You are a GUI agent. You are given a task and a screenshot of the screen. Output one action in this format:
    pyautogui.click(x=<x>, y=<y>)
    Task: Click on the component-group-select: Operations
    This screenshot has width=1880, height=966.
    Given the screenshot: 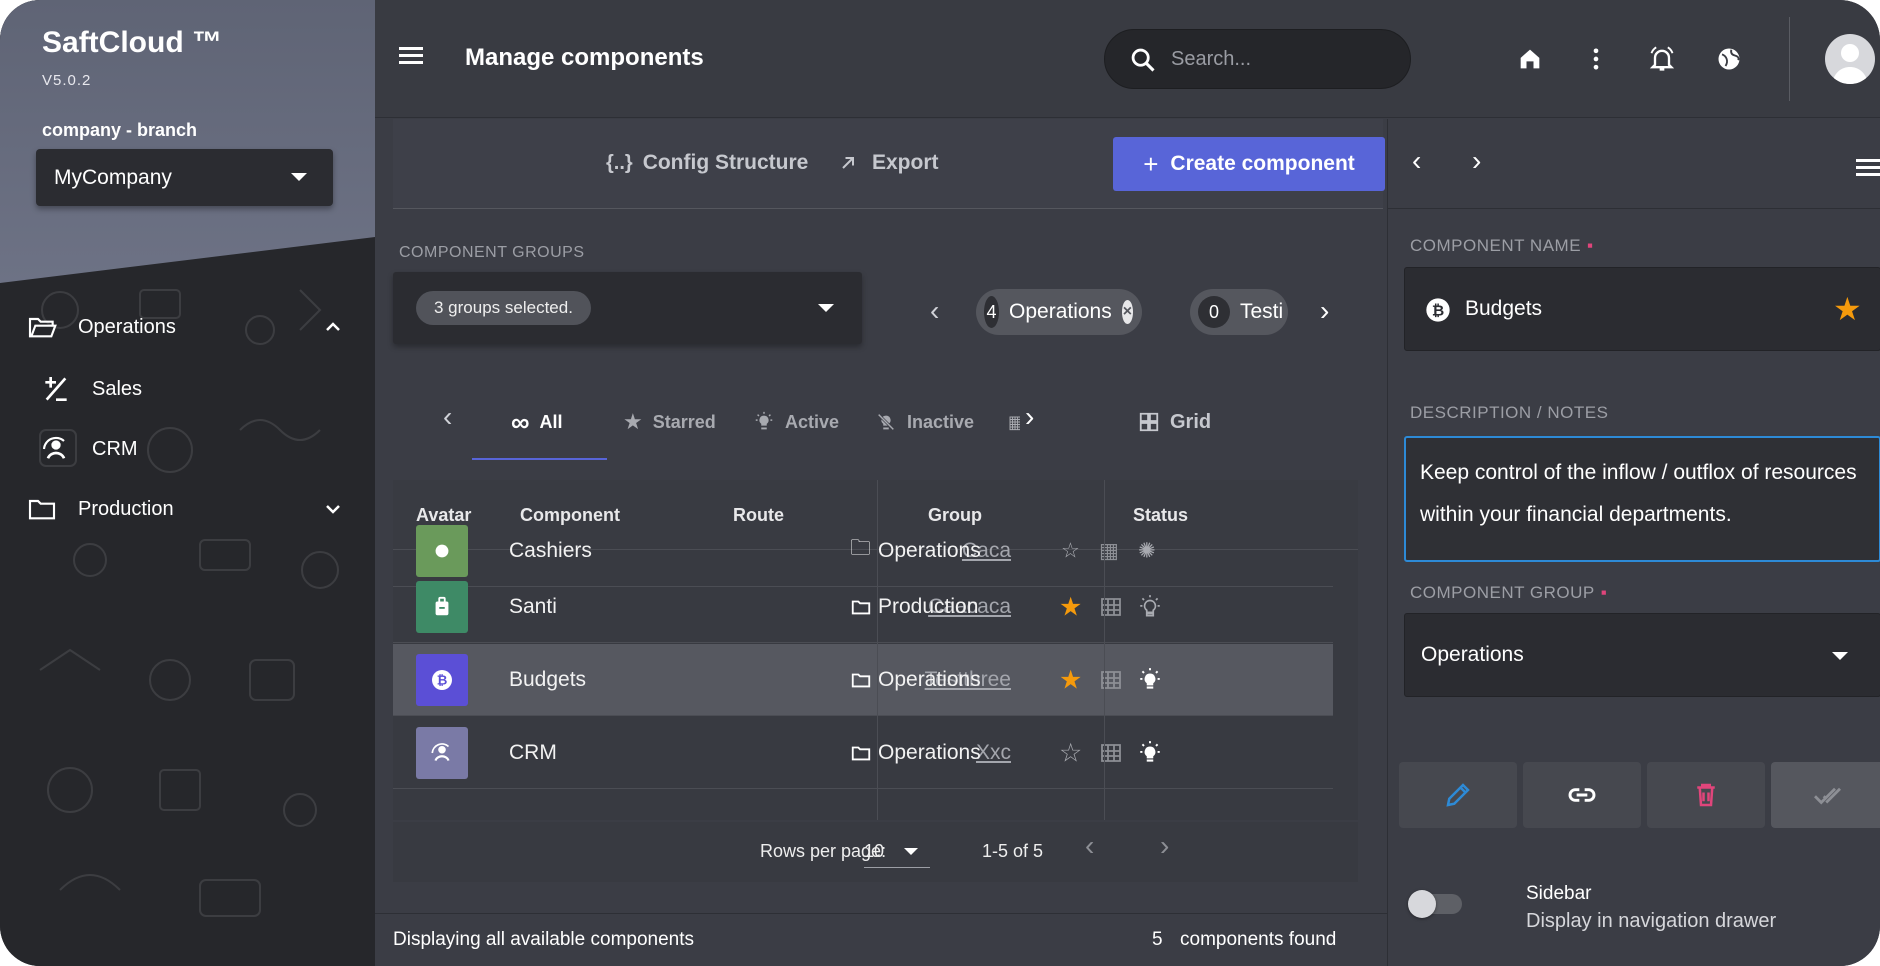 What is the action you would take?
    pyautogui.click(x=1642, y=655)
    